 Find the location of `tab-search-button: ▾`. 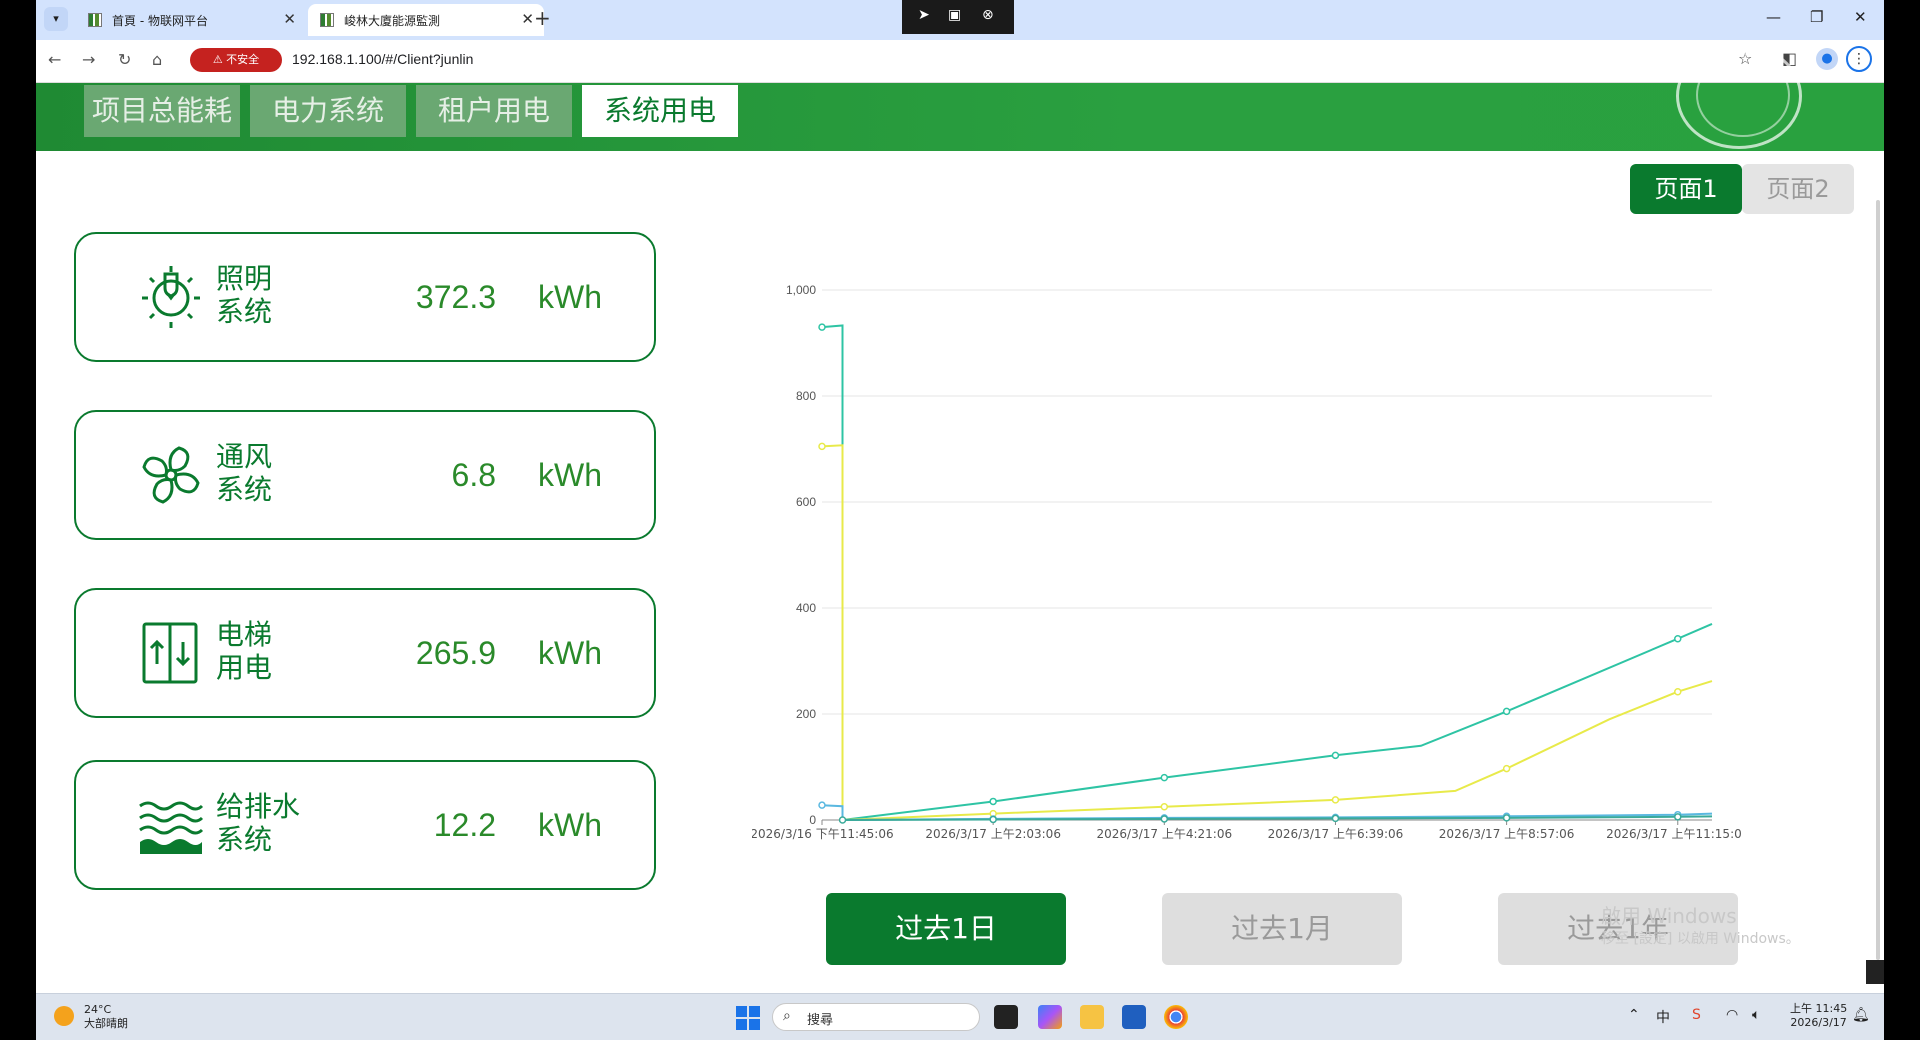

tab-search-button: ▾ is located at coordinates (56, 19).